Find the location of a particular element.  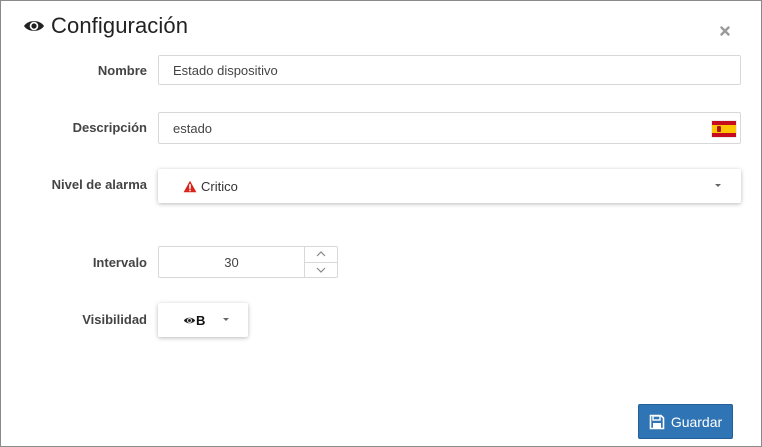

alarm-level-select: Critico is located at coordinates (449, 186).